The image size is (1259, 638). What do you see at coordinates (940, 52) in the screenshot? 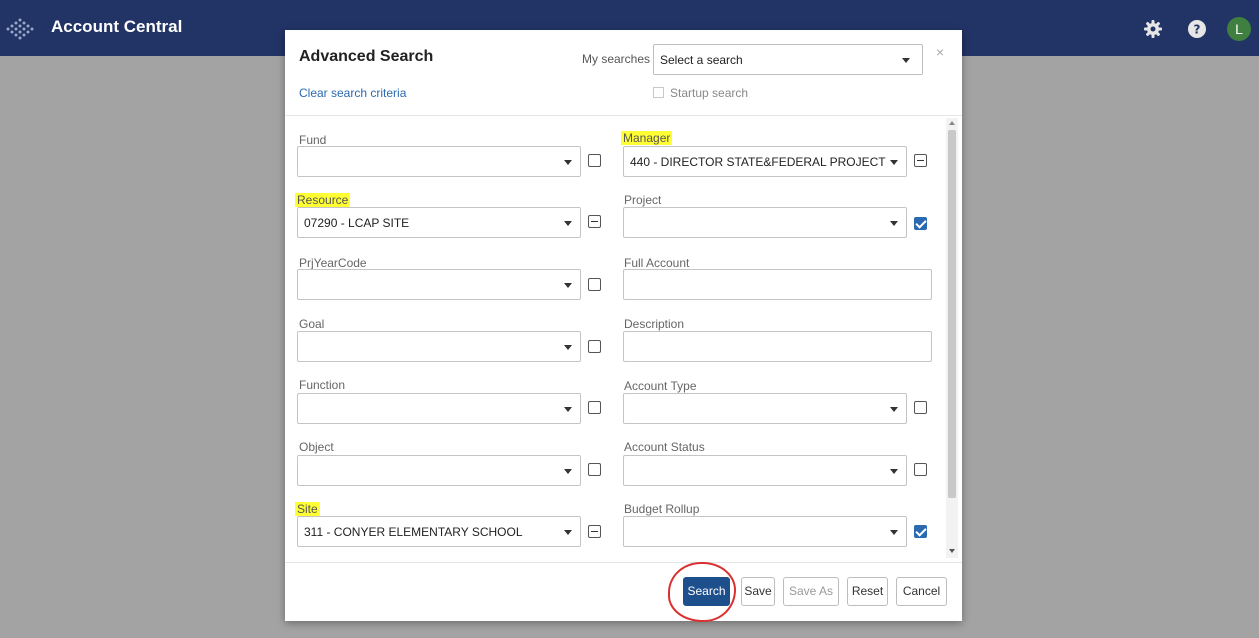
I see `close-icon: ×` at bounding box center [940, 52].